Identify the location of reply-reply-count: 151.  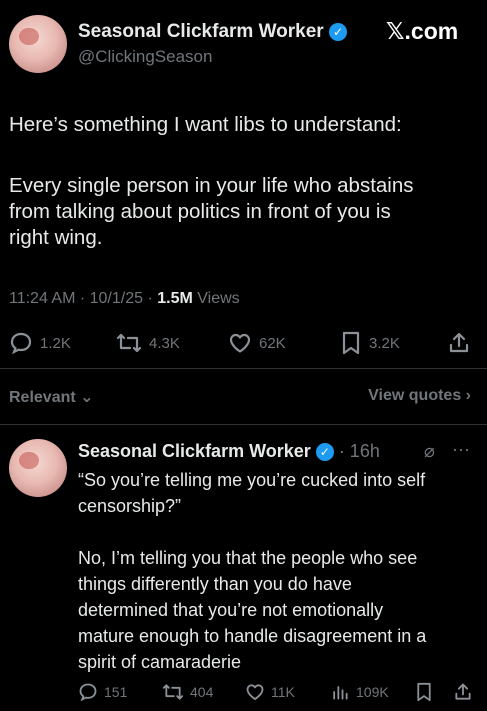
(116, 692).